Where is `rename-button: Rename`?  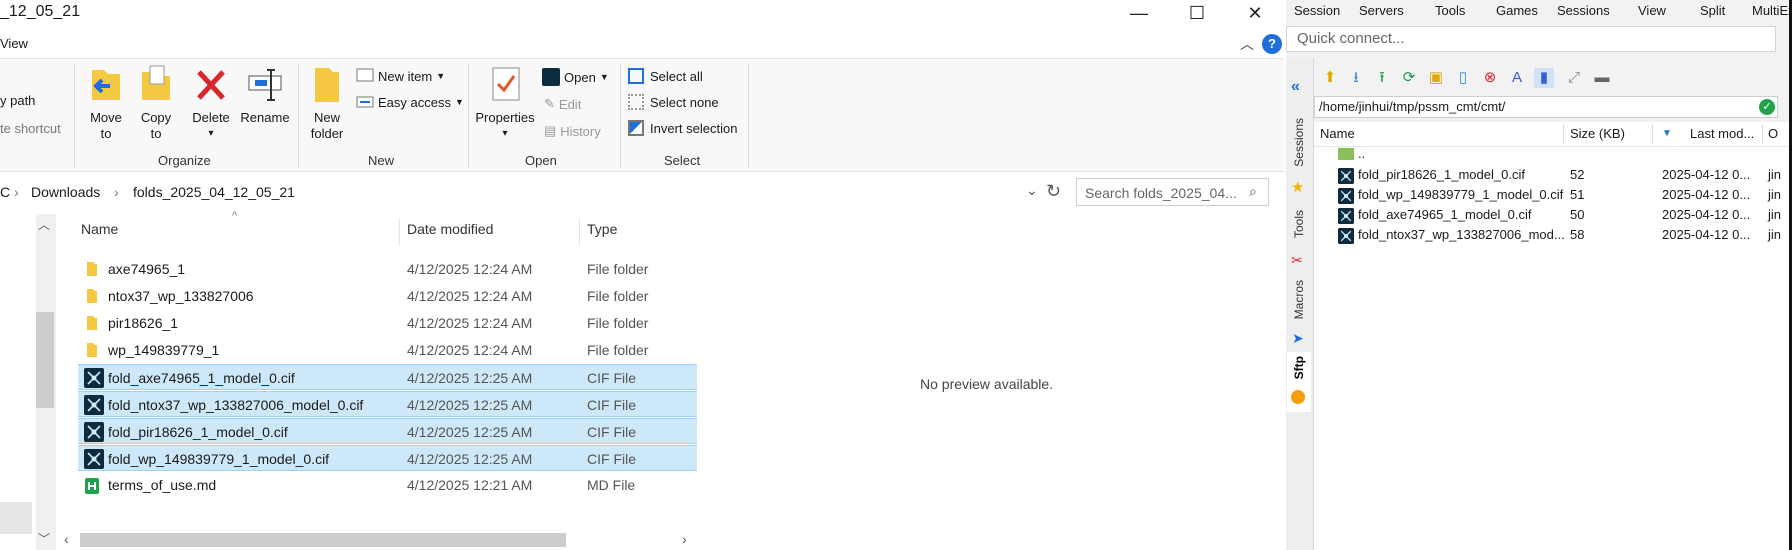
rename-button: Rename is located at coordinates (265, 95).